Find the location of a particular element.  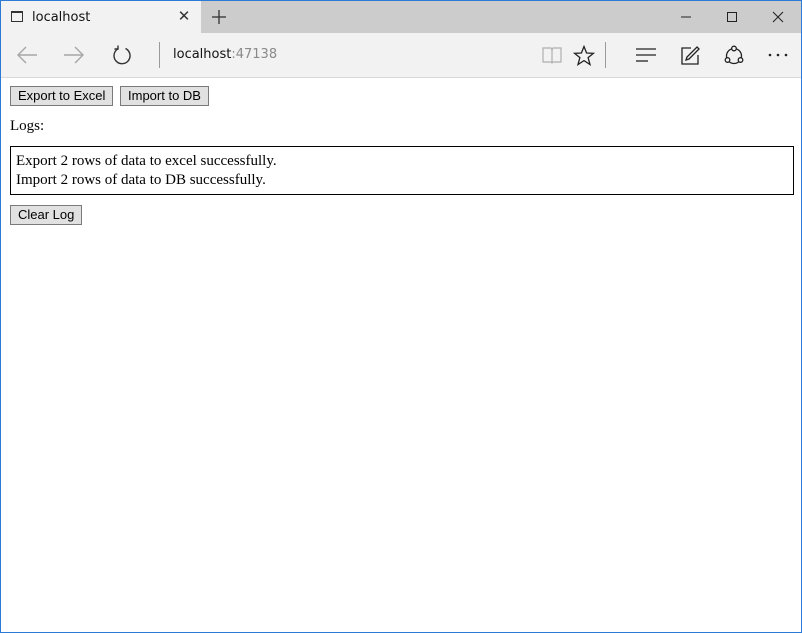

more-icon is located at coordinates (778, 55).